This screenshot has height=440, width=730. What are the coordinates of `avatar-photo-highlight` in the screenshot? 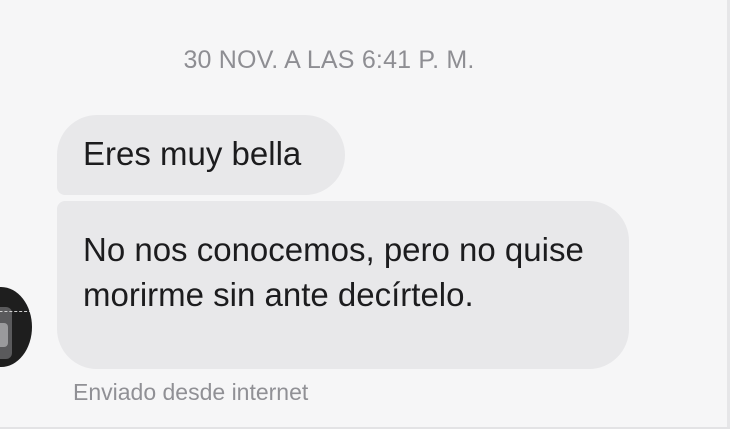 It's located at (4, 335).